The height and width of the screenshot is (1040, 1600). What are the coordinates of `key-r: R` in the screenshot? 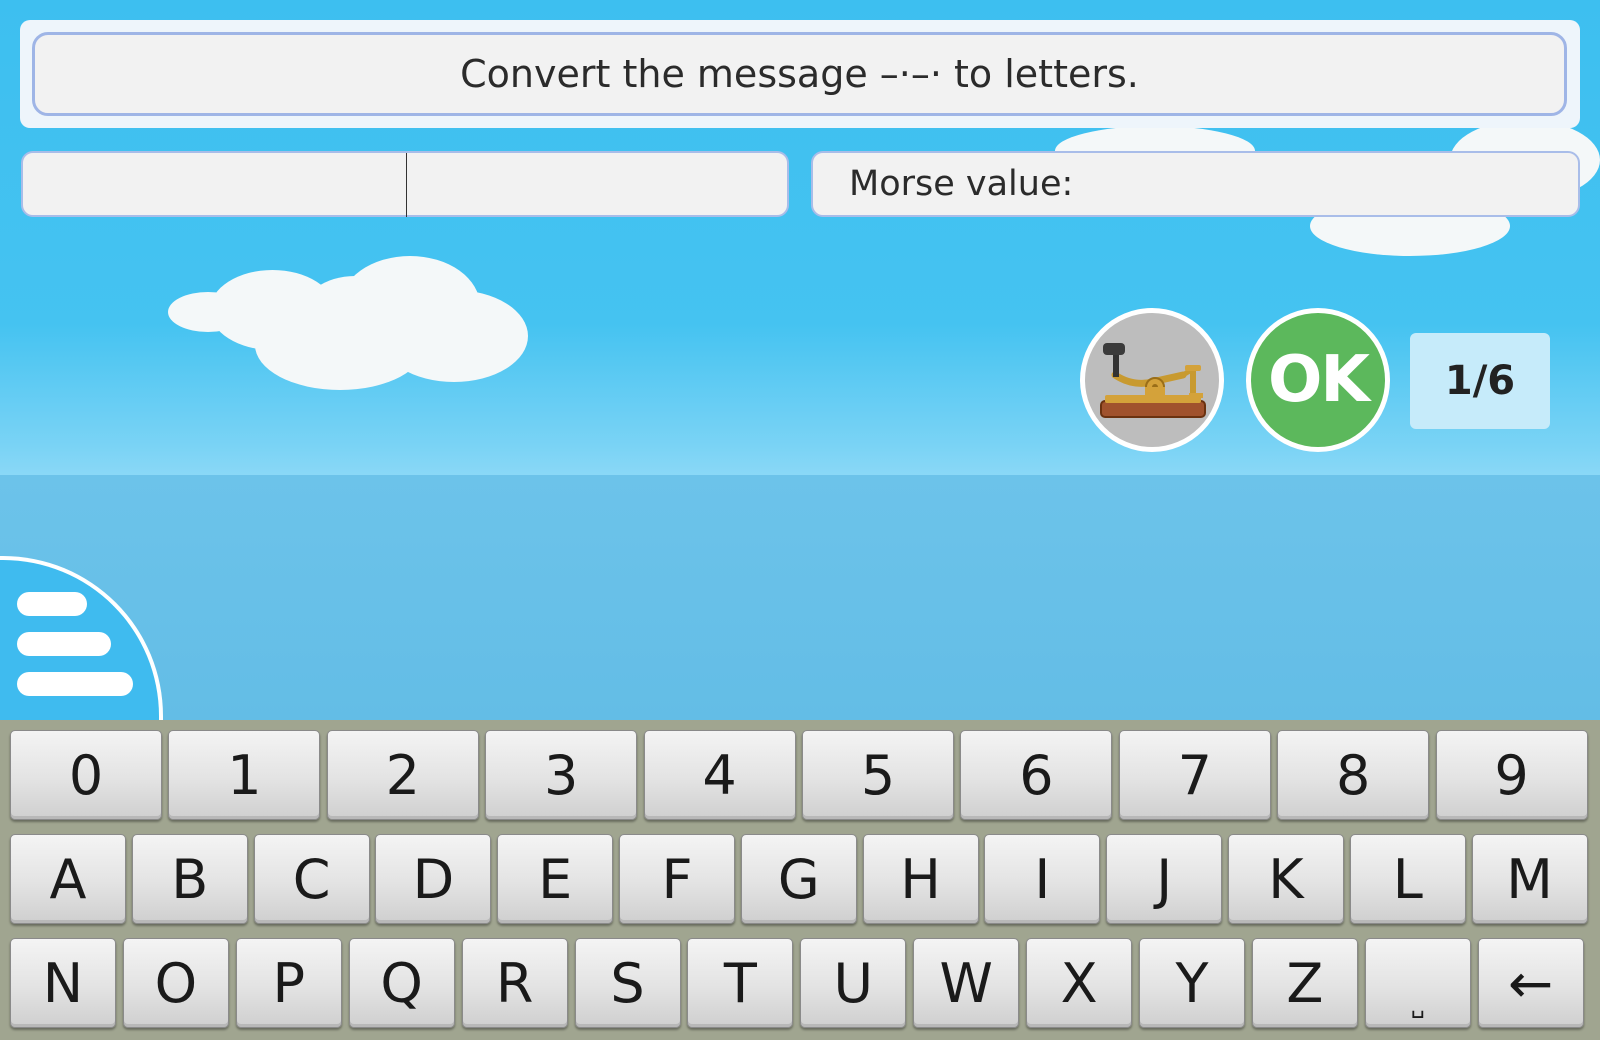 It's located at (514, 983).